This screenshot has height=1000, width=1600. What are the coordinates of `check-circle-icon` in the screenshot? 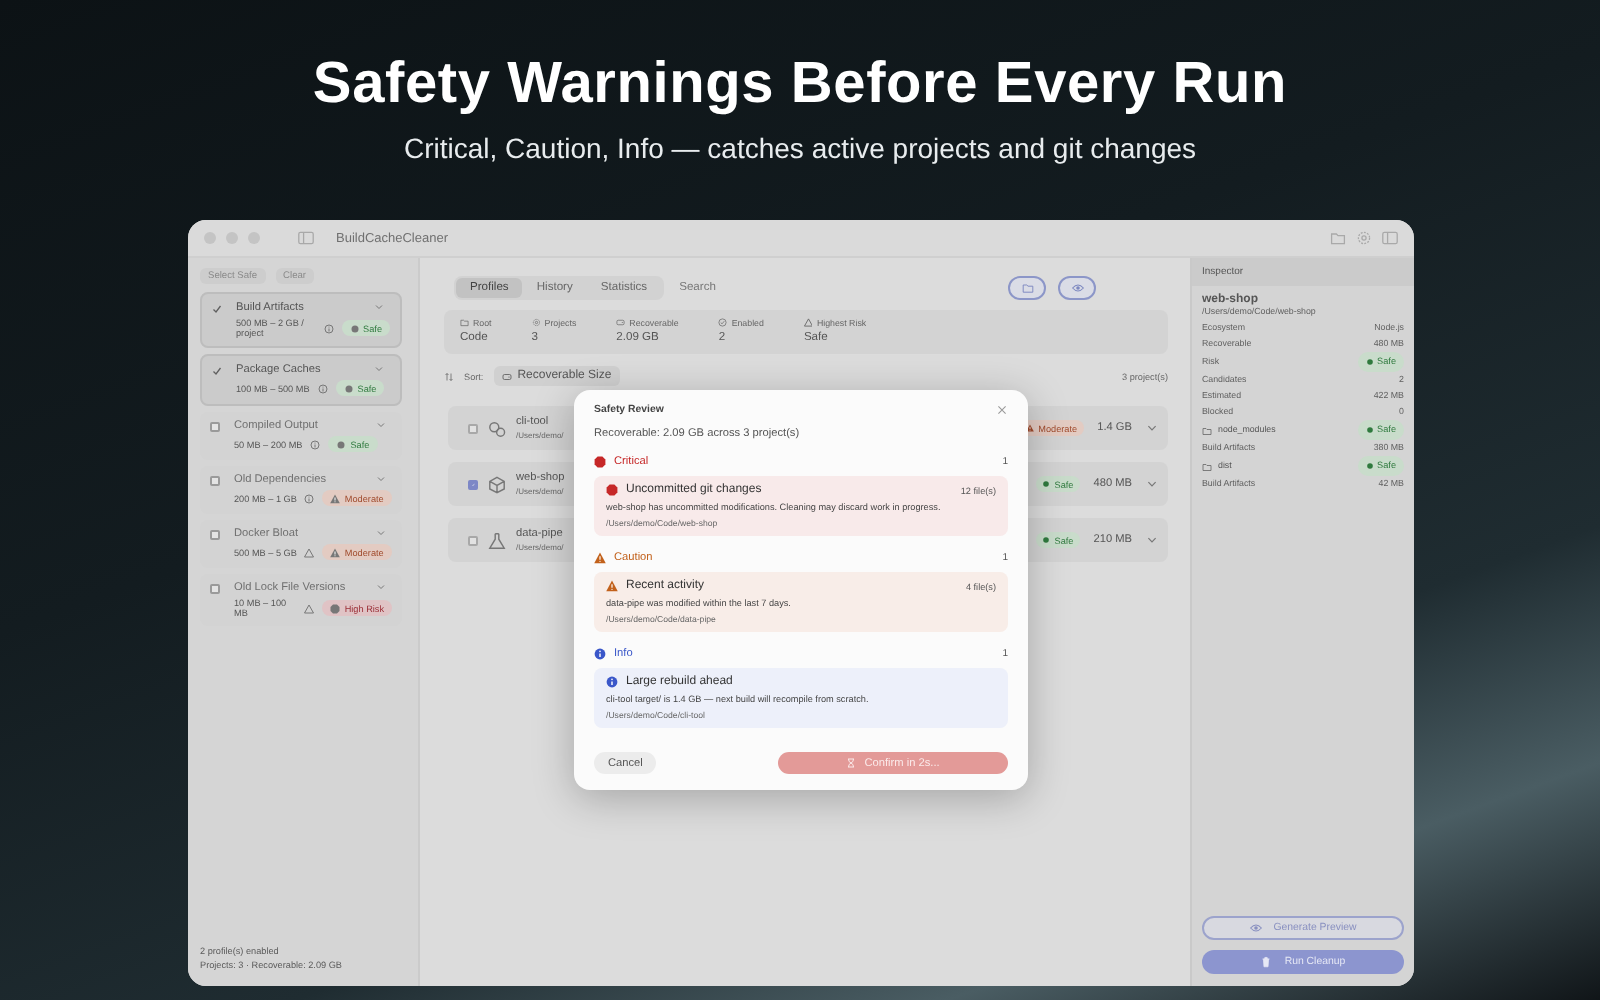 It's located at (723, 323).